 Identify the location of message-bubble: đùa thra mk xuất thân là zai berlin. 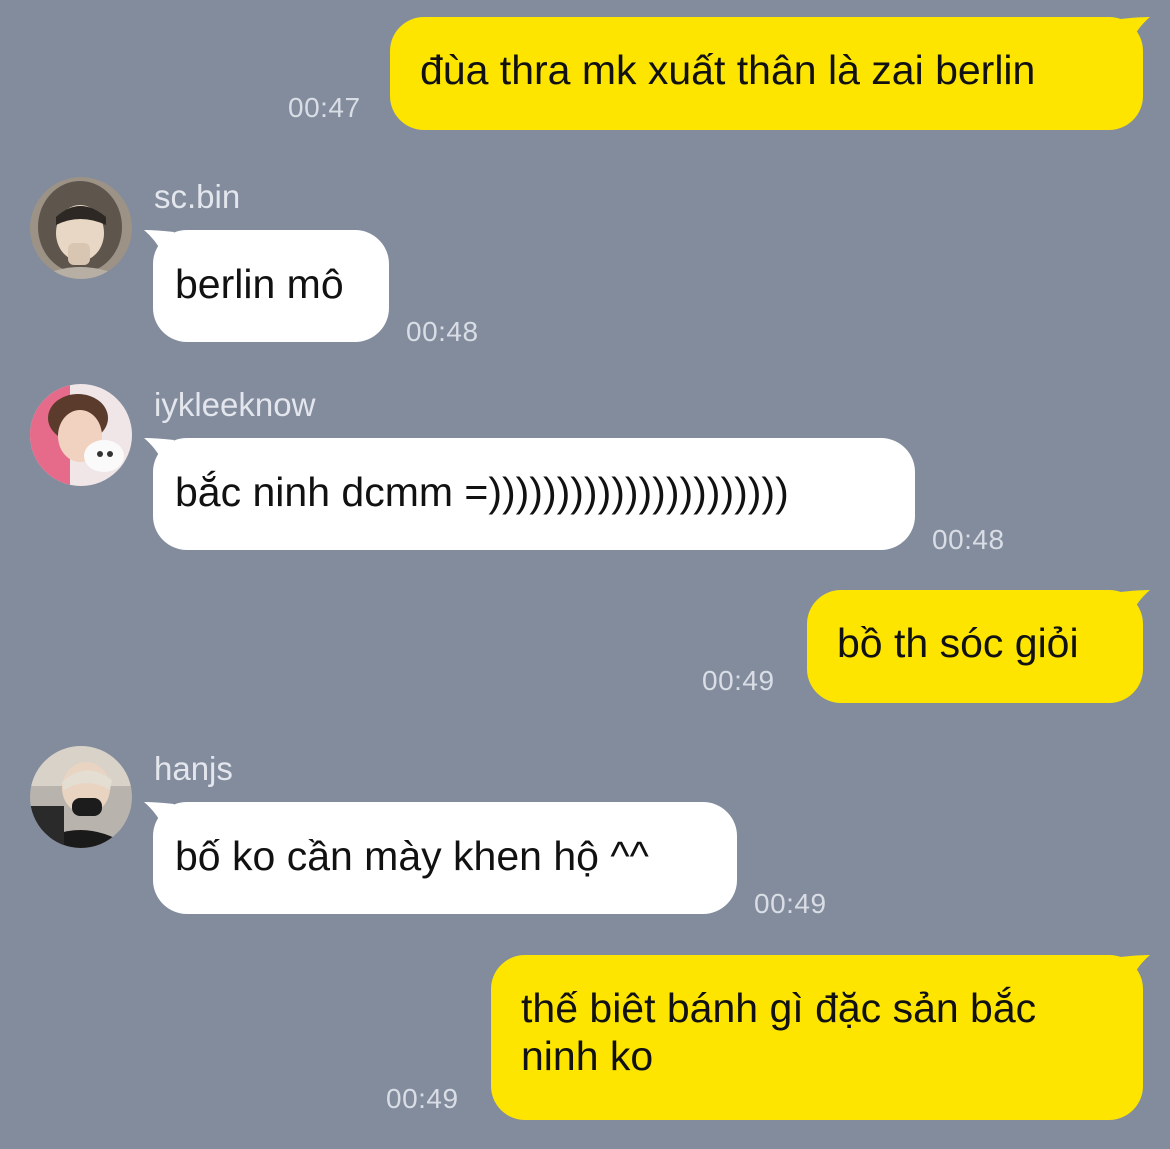
(766, 73).